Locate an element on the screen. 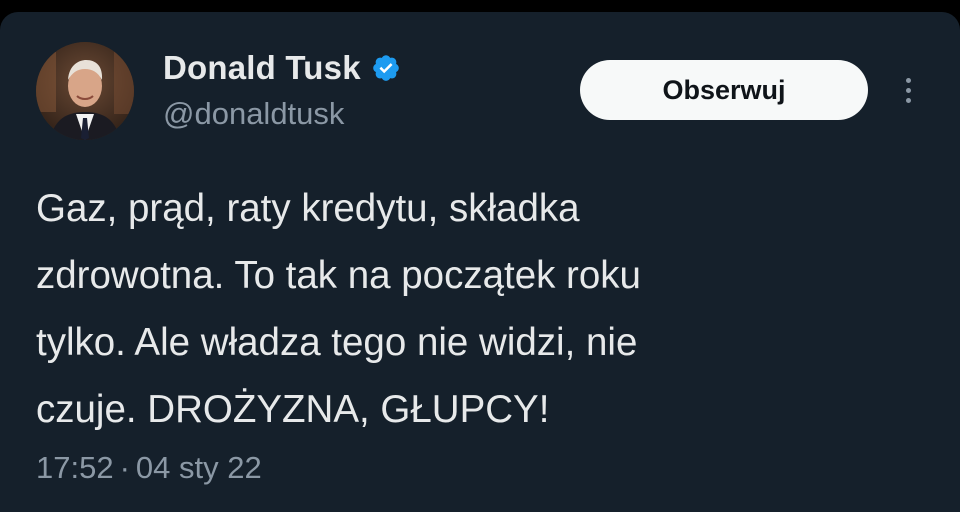 This screenshot has width=960, height=512. profile-photo is located at coordinates (85, 91).